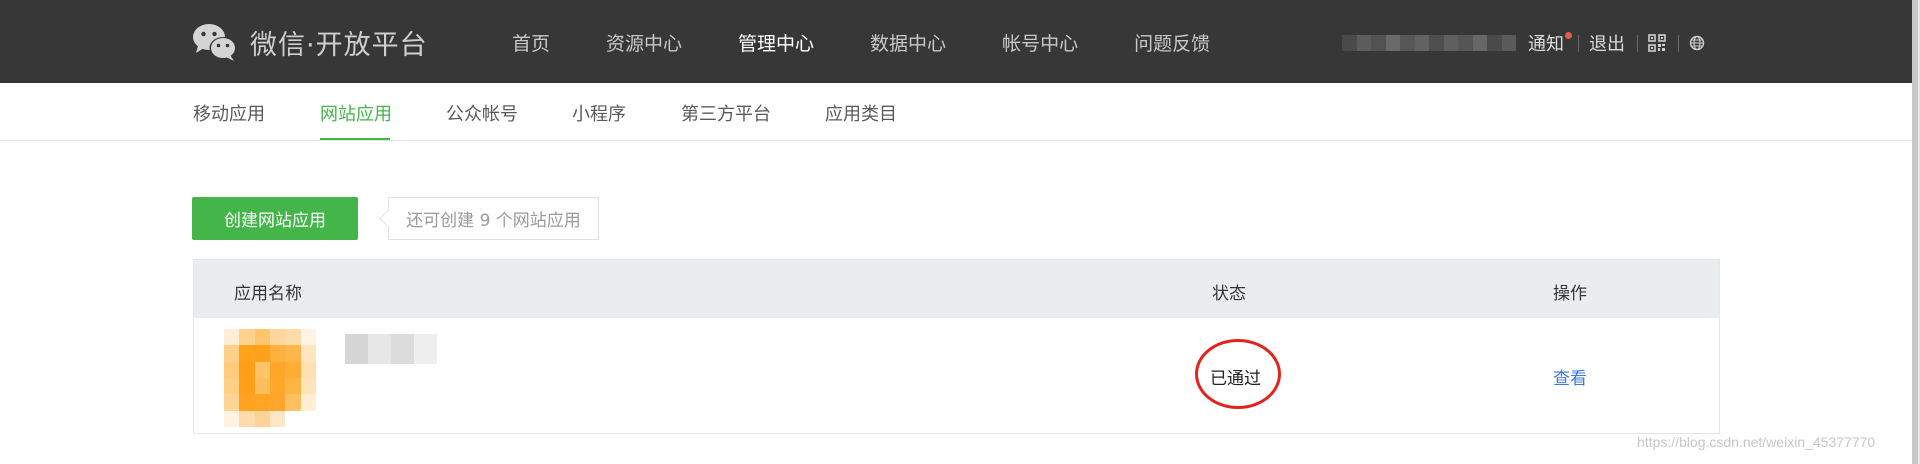 This screenshot has height=464, width=1920. Describe the element at coordinates (1570, 294) in the screenshot. I see `column-header-action: 操作` at that location.